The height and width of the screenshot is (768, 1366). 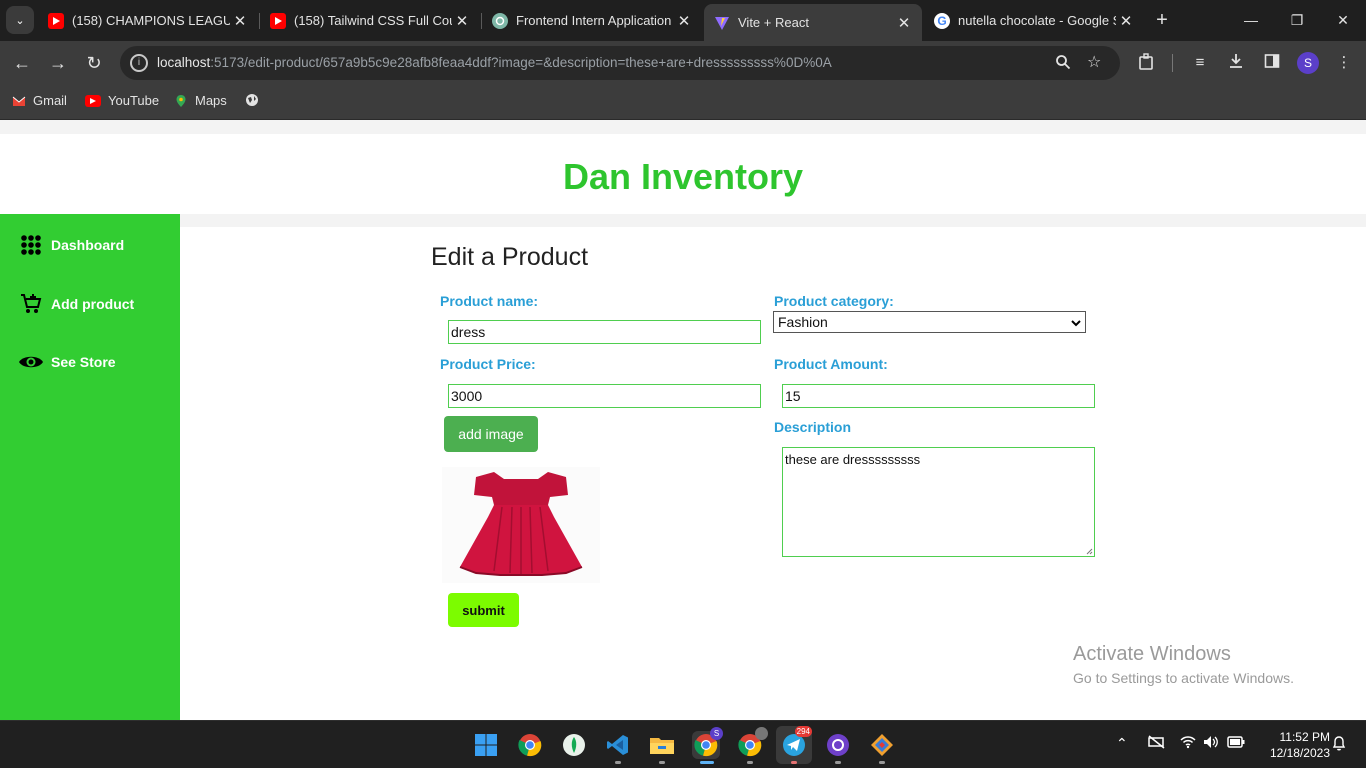 What do you see at coordinates (50, 100) in the screenshot?
I see `bookmark-label: Gmail` at bounding box center [50, 100].